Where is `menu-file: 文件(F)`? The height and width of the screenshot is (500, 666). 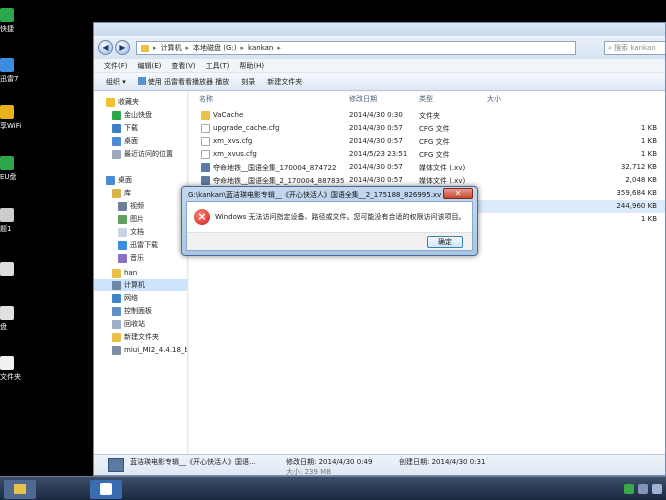 menu-file: 文件(F) is located at coordinates (116, 66).